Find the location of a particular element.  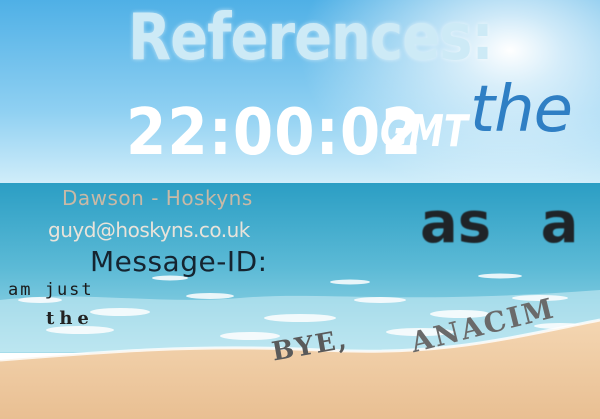

references-heading: References: is located at coordinates (311, 37).